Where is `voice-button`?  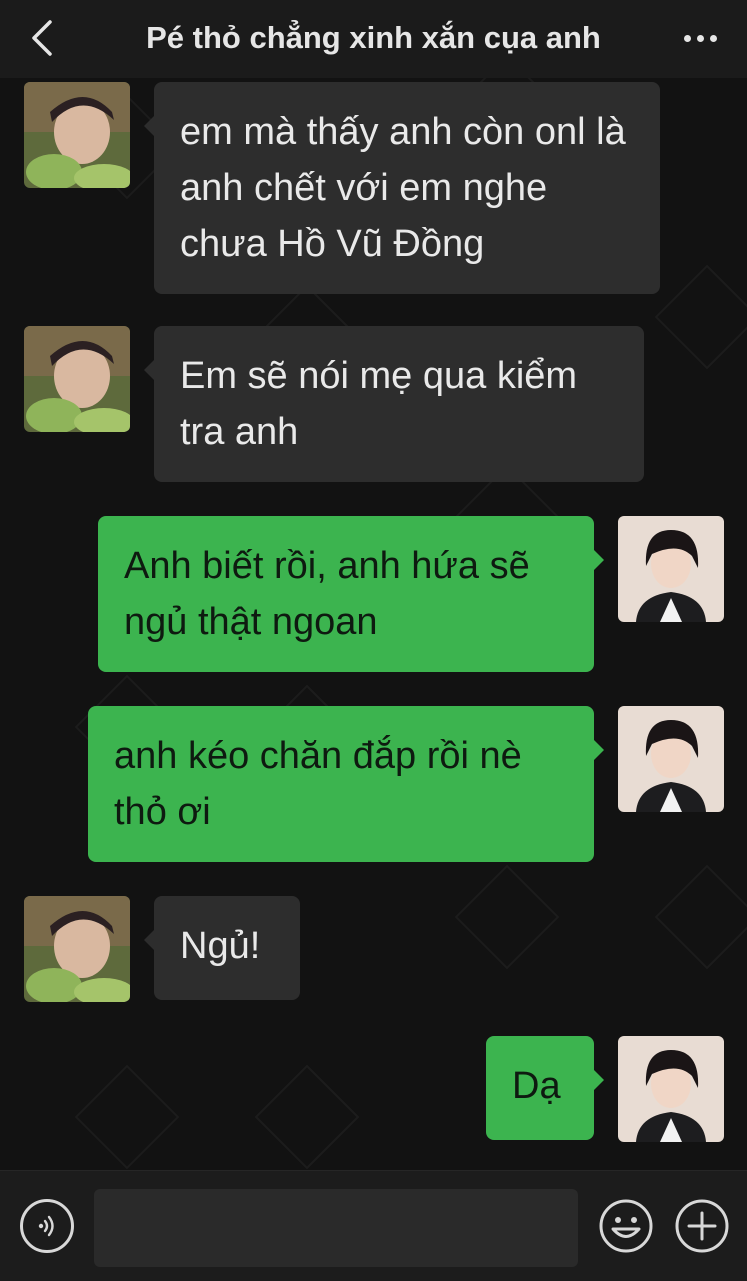
voice-button is located at coordinates (47, 1226).